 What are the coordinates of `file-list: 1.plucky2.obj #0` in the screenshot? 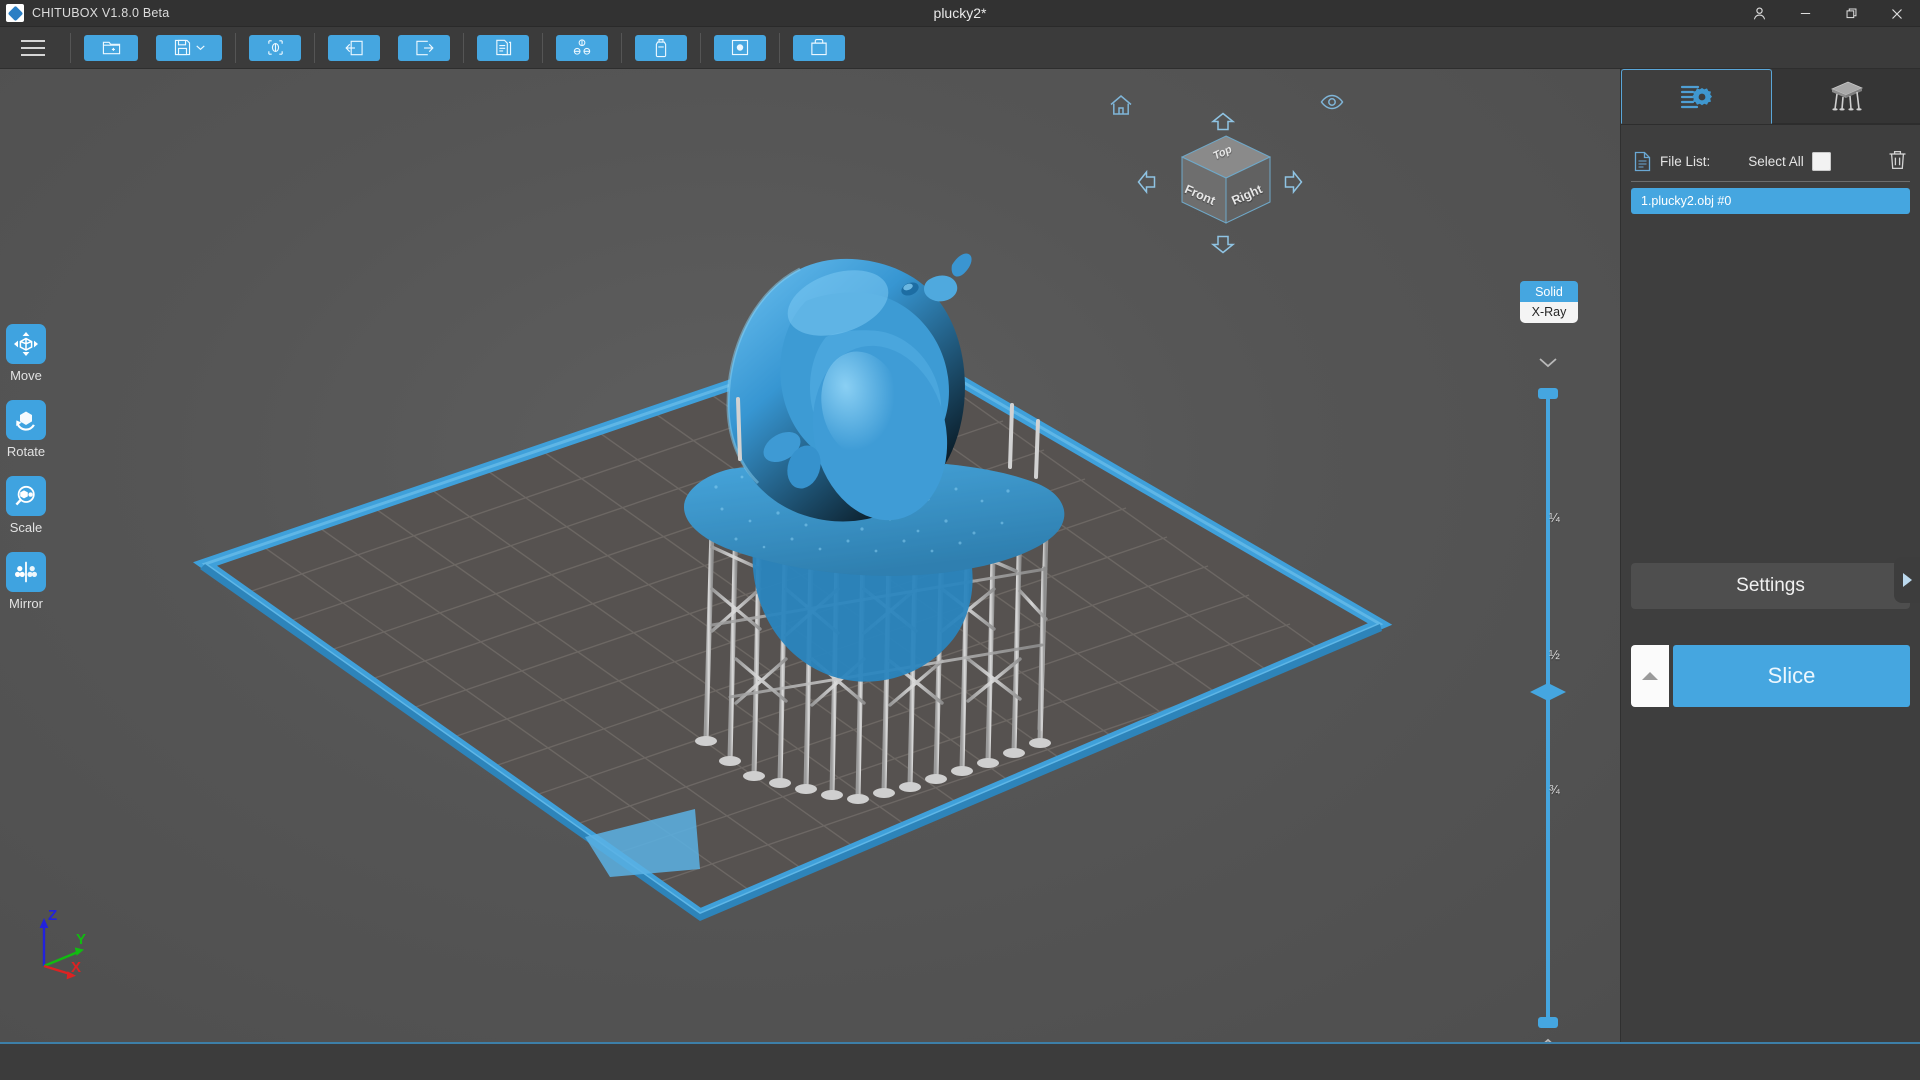 It's located at (1770, 198).